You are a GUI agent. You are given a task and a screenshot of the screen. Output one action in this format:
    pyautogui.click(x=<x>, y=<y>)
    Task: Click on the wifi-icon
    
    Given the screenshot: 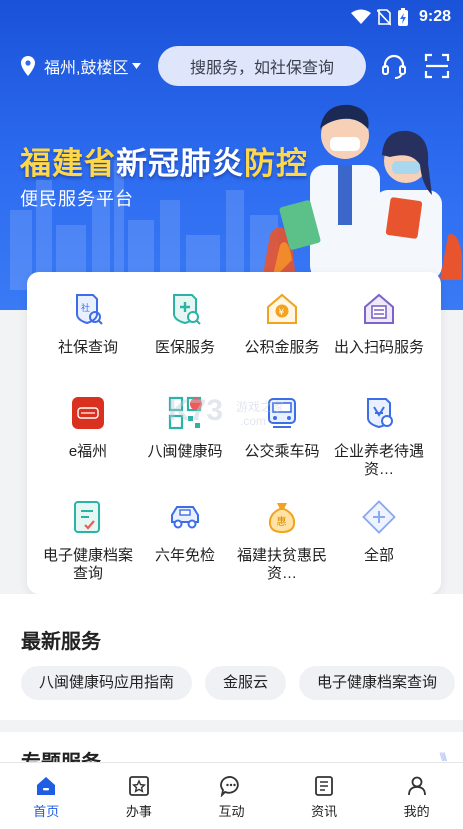 What is the action you would take?
    pyautogui.click(x=360, y=16)
    